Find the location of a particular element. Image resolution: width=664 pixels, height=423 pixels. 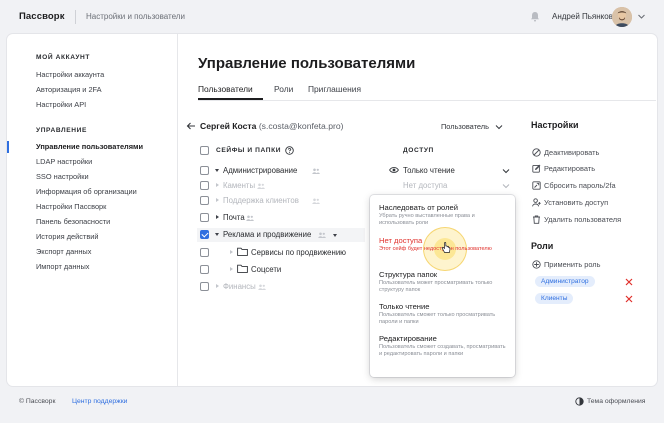

tab-invitations: Приглашения is located at coordinates (334, 89).